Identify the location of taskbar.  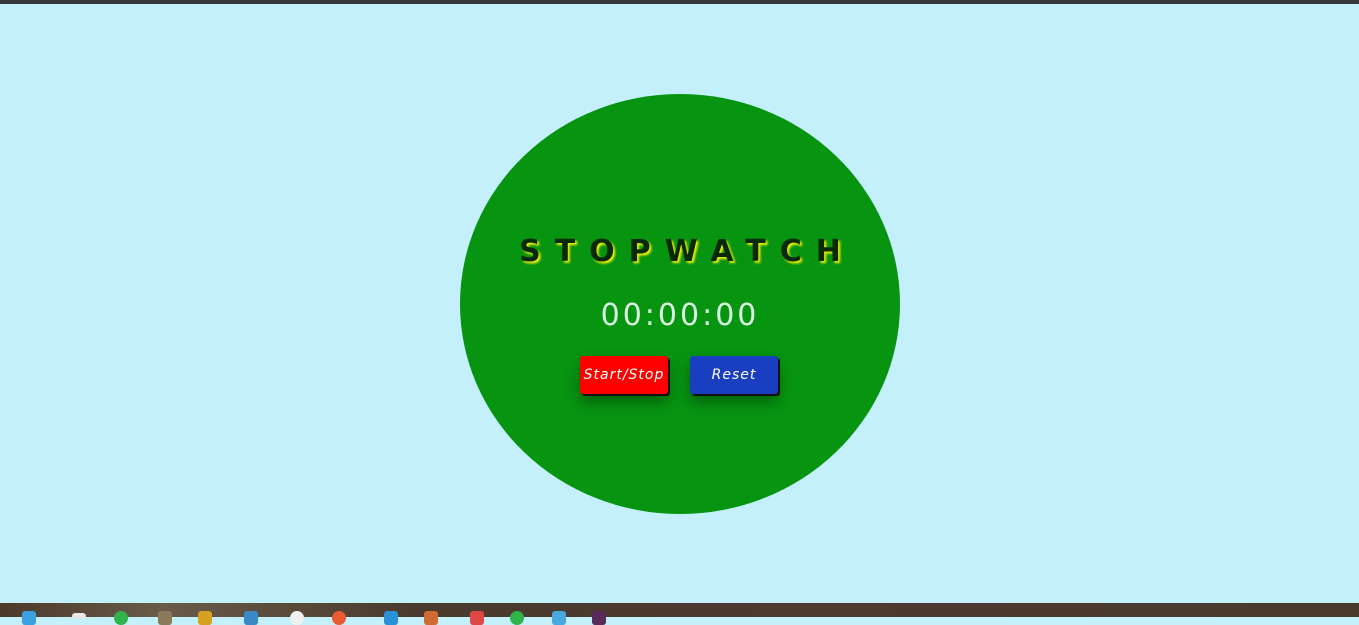
(679, 614).